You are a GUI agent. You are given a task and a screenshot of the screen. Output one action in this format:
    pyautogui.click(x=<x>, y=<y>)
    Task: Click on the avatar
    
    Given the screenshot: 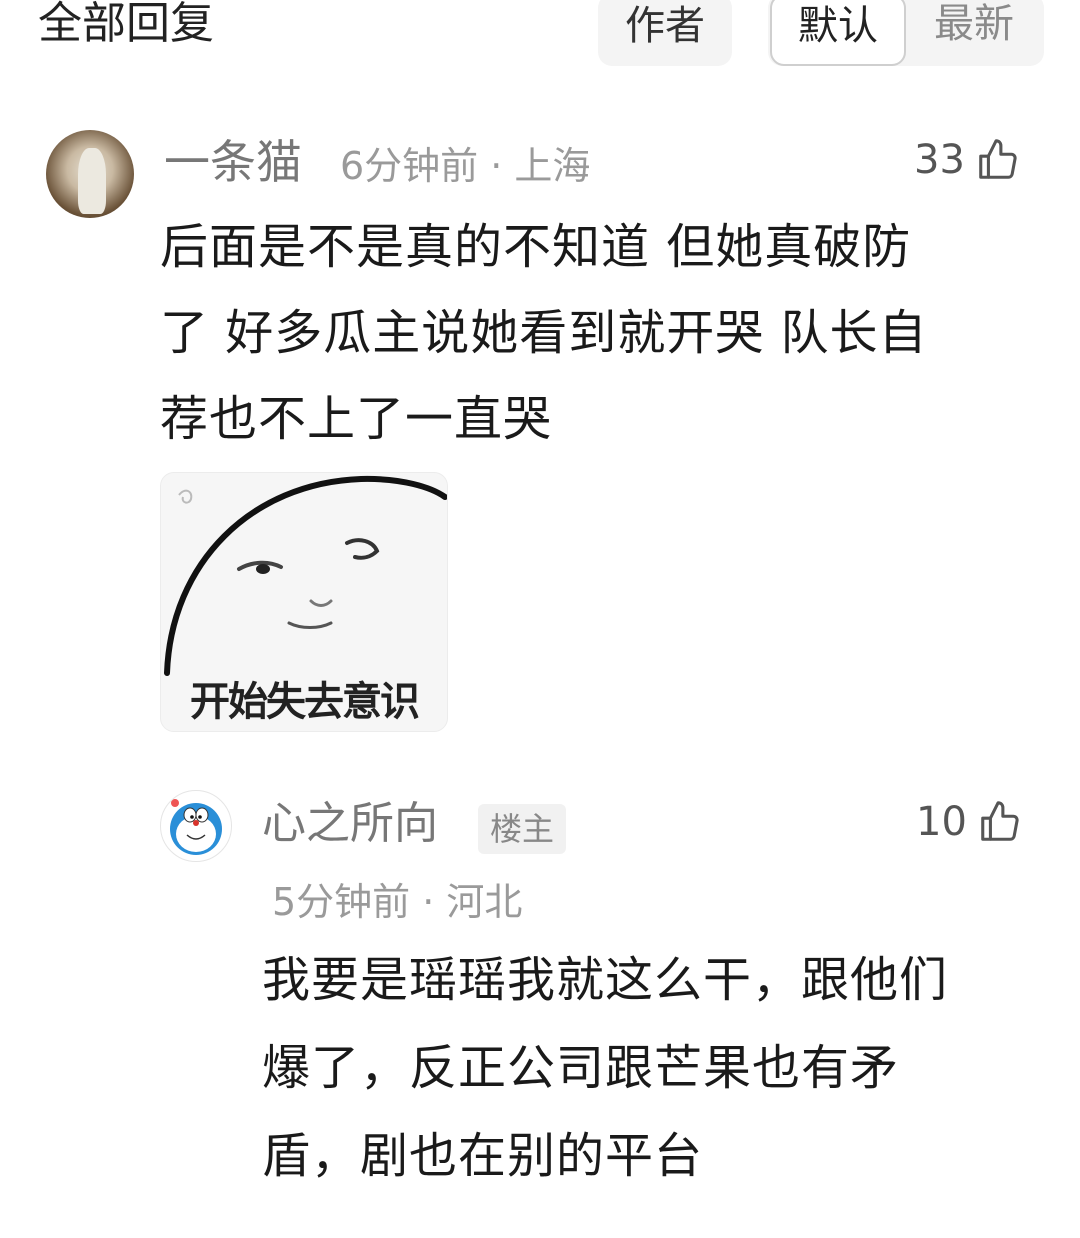 What is the action you would take?
    pyautogui.click(x=90, y=174)
    